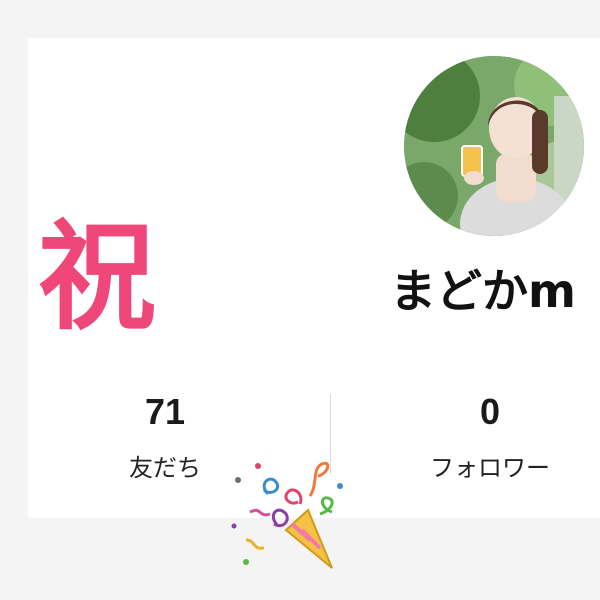 This screenshot has height=600, width=600. I want to click on followers-stat: 0 フォロワー, so click(490, 436).